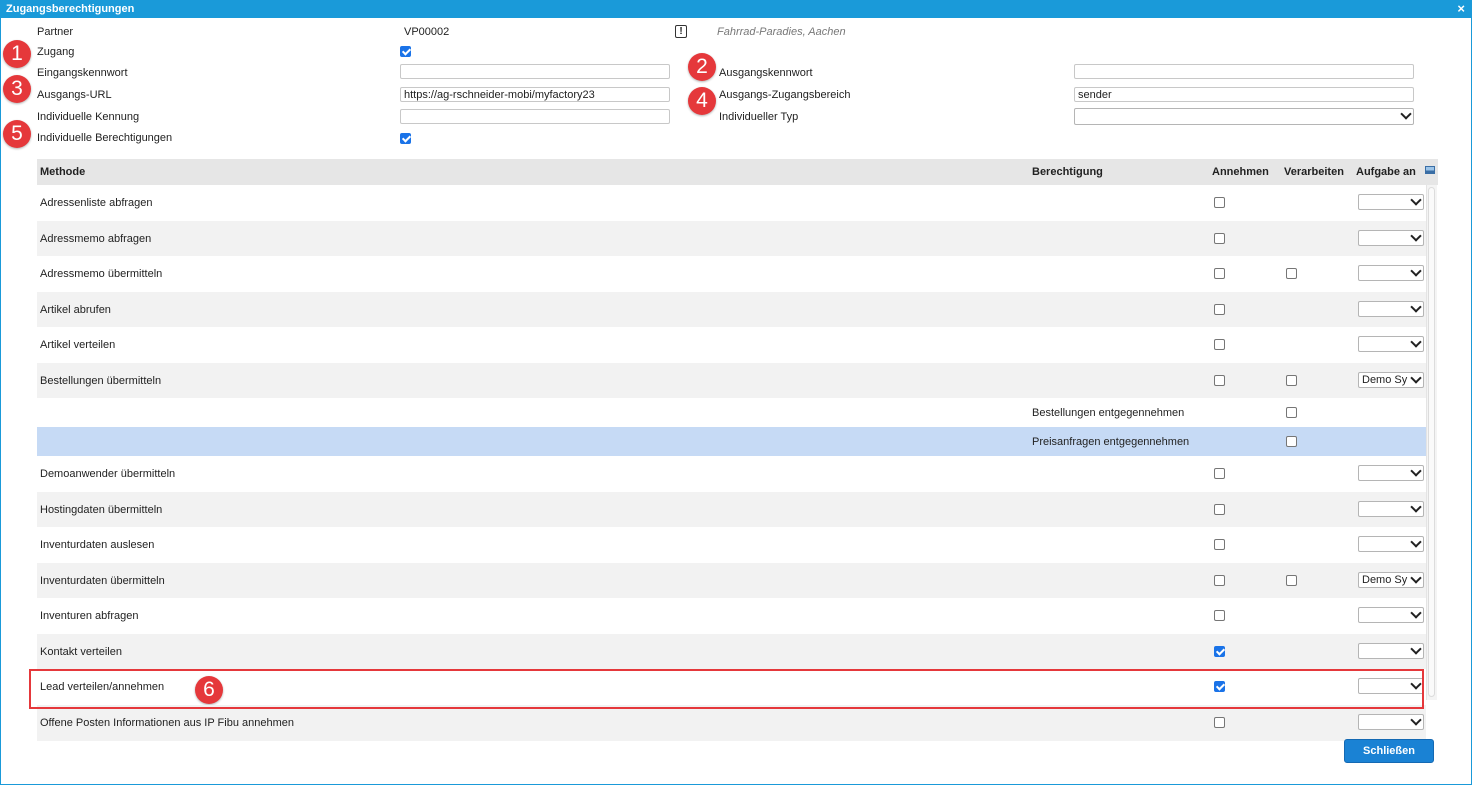 This screenshot has height=785, width=1472. Describe the element at coordinates (89, 616) in the screenshot. I see `cell-methode: Inventuren abfragen` at that location.